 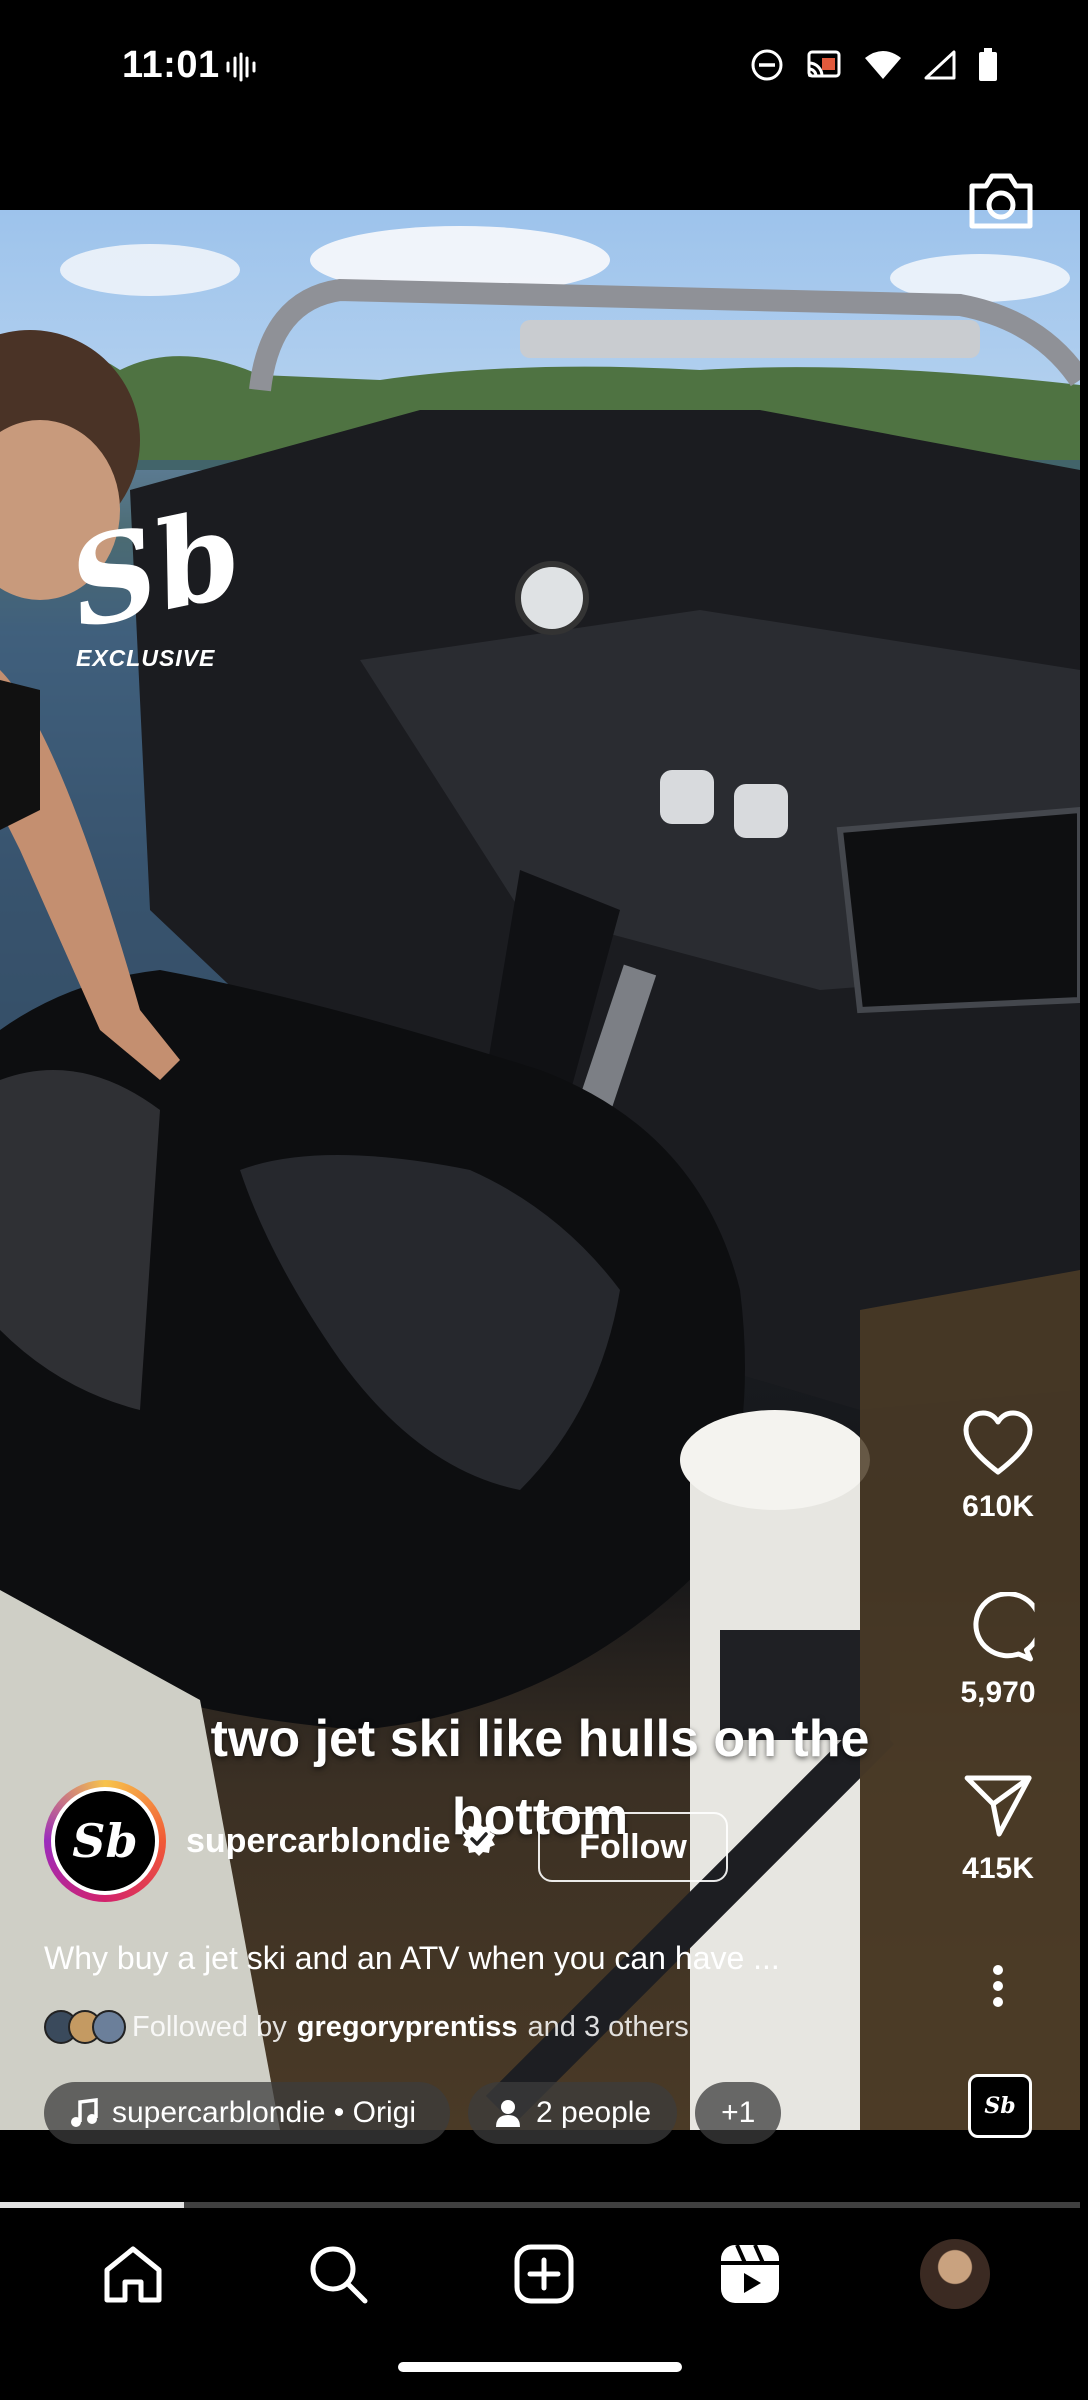 I want to click on action-rail: 610K 5,970 415K, so click(x=998, y=1760).